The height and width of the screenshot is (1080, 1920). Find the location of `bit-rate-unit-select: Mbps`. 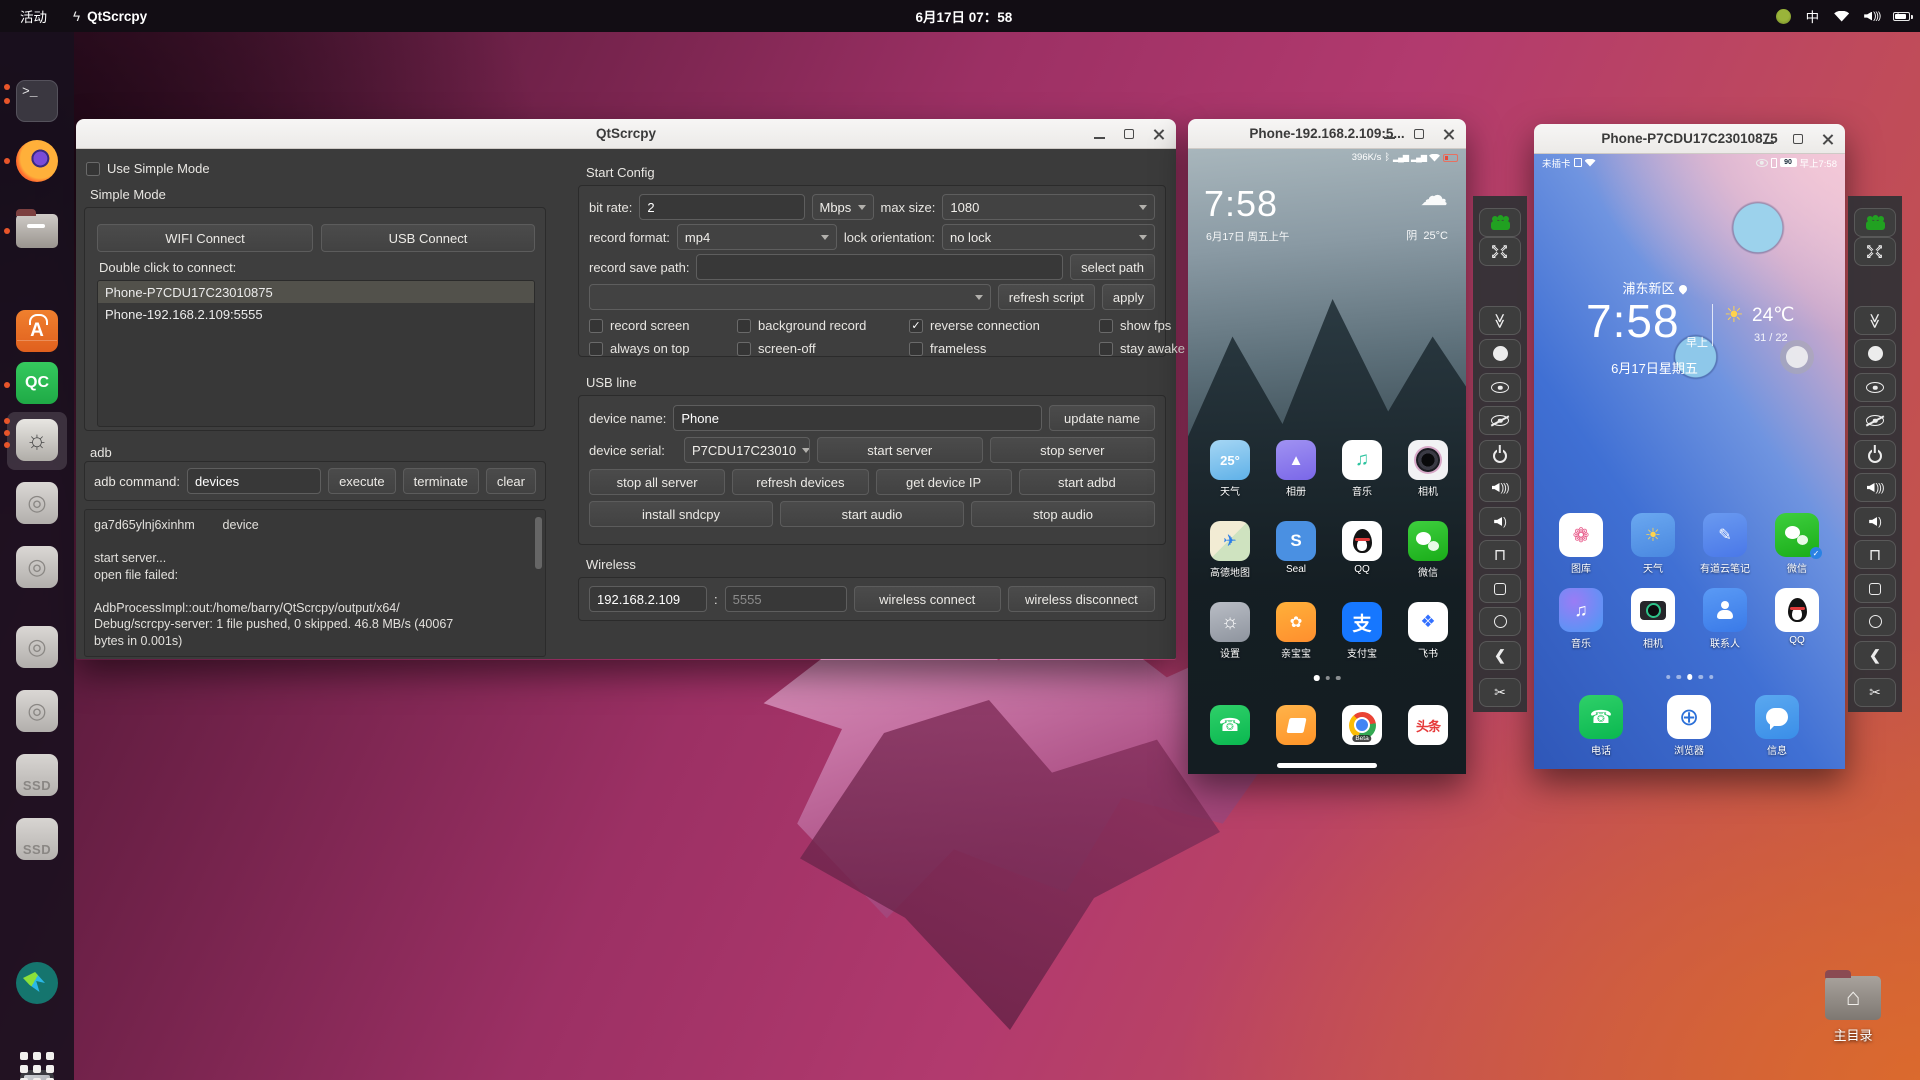

bit-rate-unit-select: Mbps is located at coordinates (842, 207).